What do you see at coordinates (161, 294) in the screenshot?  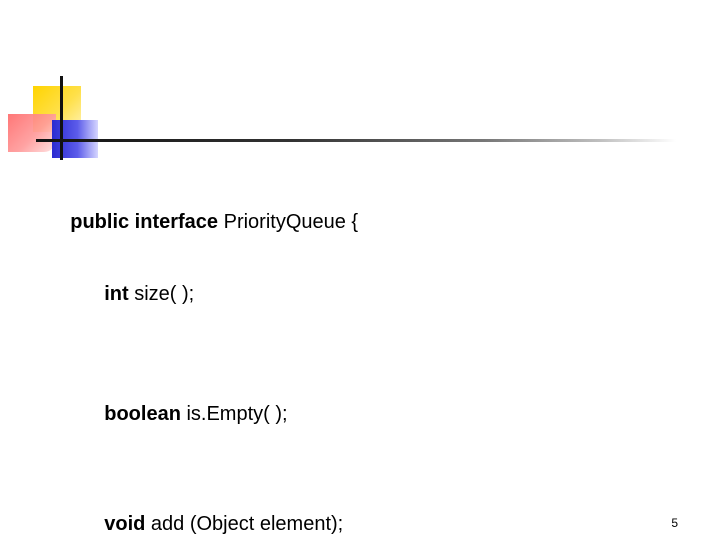 I see `code-text-size: size( );` at bounding box center [161, 294].